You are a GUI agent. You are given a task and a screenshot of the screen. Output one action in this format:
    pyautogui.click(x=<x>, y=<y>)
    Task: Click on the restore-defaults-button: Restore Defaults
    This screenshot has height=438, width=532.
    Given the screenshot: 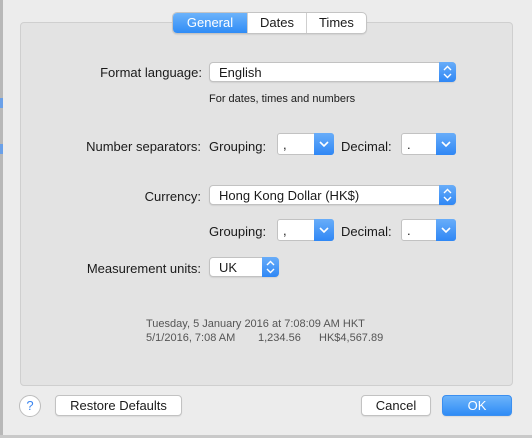 What is the action you would take?
    pyautogui.click(x=118, y=405)
    